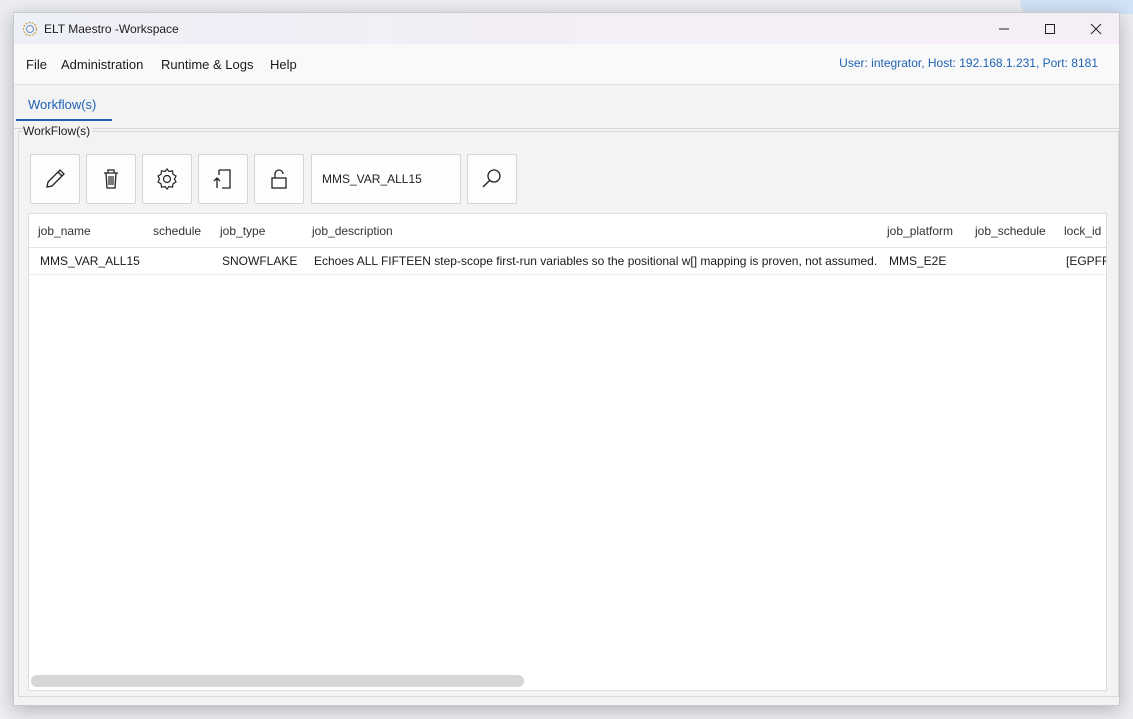 Image resolution: width=1133 pixels, height=719 pixels. What do you see at coordinates (242, 231) in the screenshot?
I see `column-header-job-type: job_type` at bounding box center [242, 231].